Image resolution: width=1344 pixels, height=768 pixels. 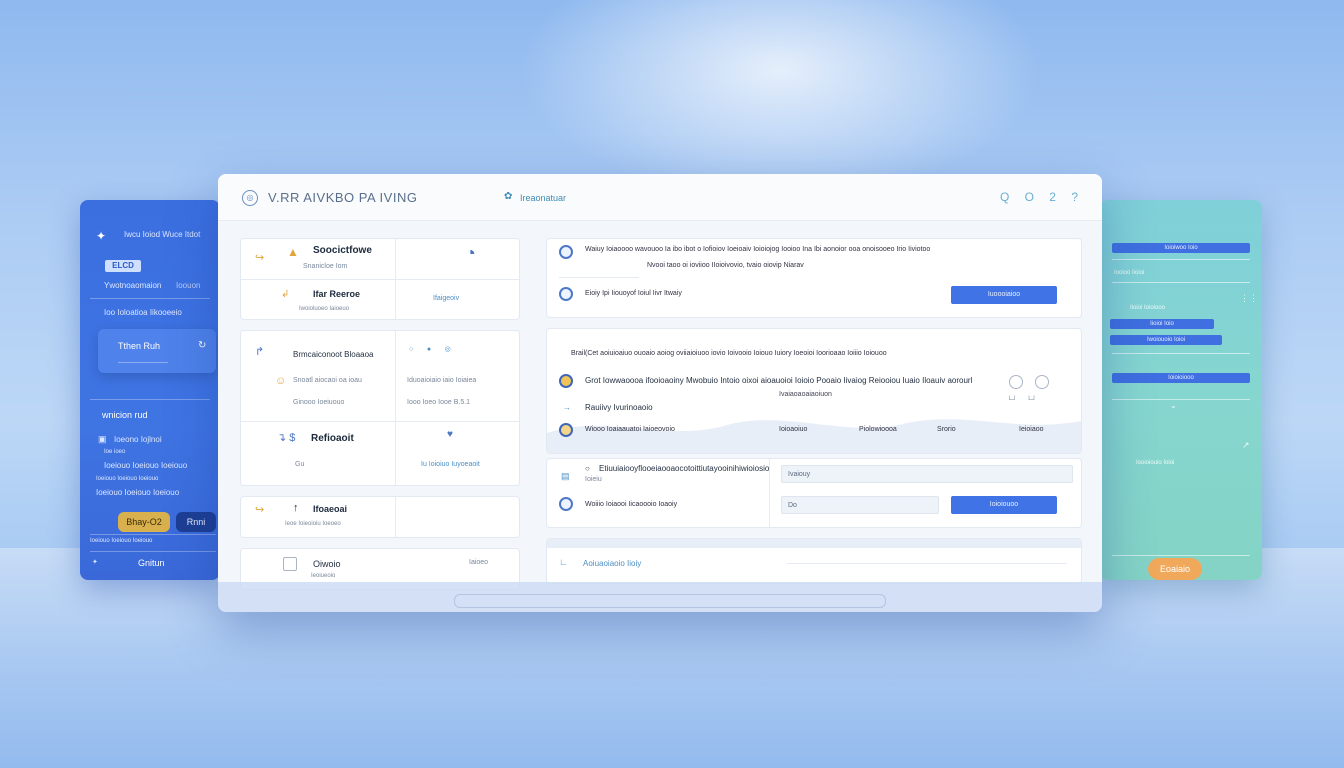 I want to click on refresh-icon: ↻, so click(x=202, y=345).